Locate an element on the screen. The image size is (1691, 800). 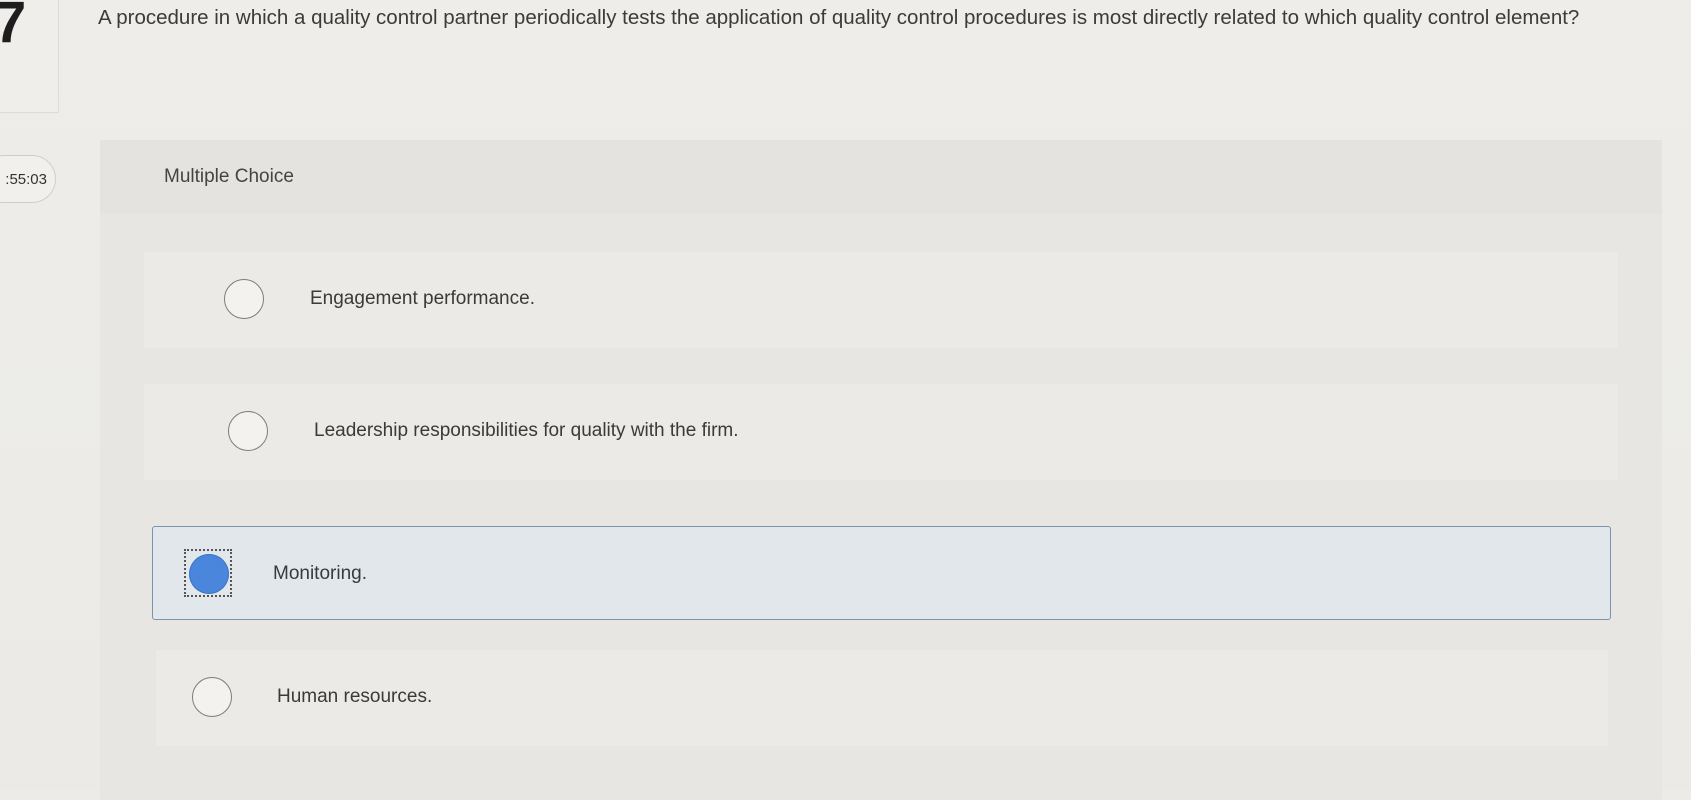
answer-option-label: Human resources. is located at coordinates (355, 696).